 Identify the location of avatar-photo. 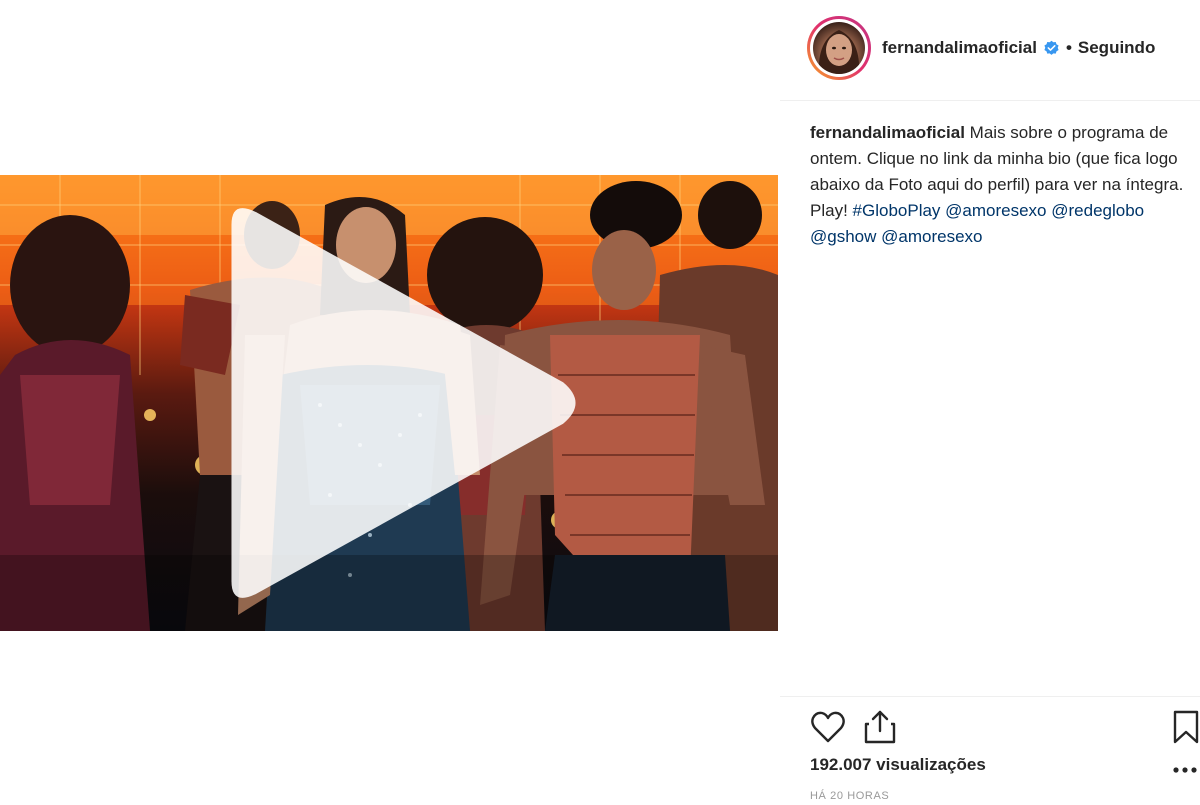
(839, 48).